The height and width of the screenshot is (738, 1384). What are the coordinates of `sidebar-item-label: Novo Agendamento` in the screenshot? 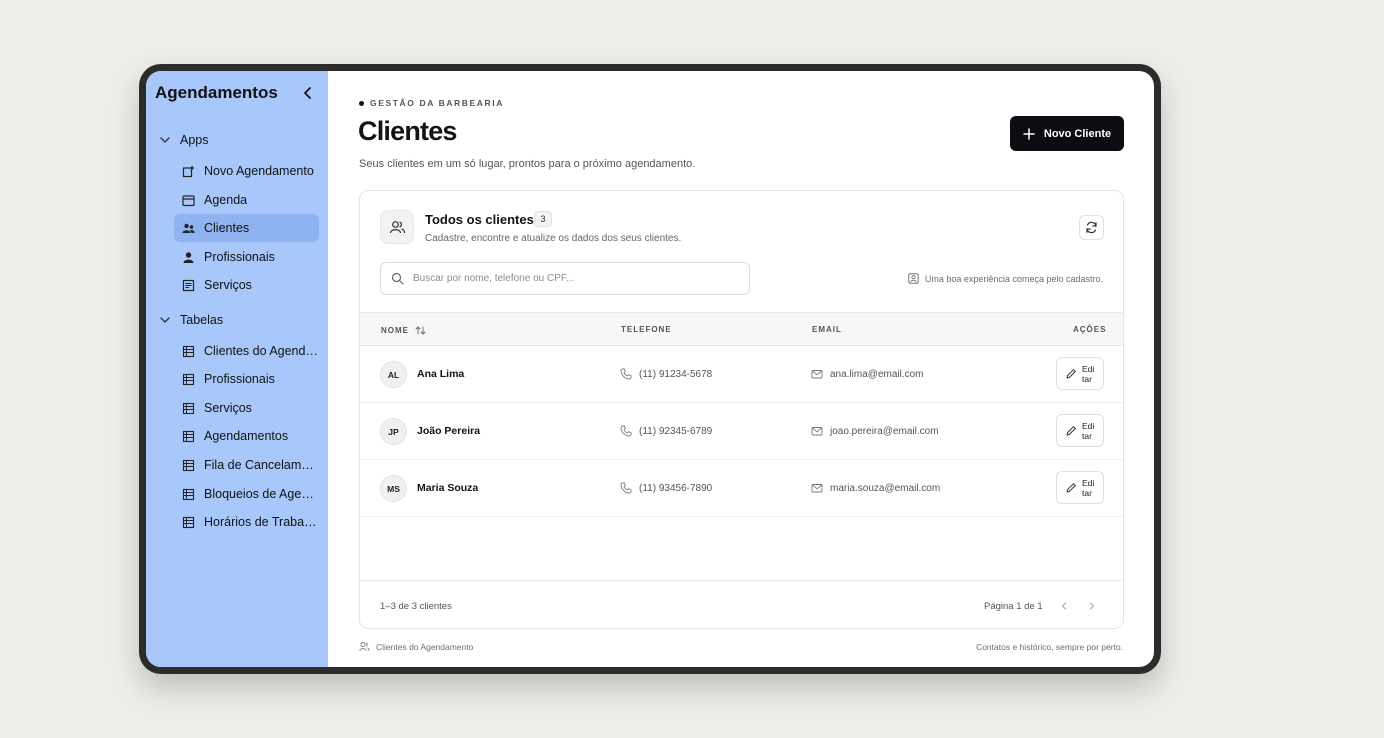 It's located at (259, 171).